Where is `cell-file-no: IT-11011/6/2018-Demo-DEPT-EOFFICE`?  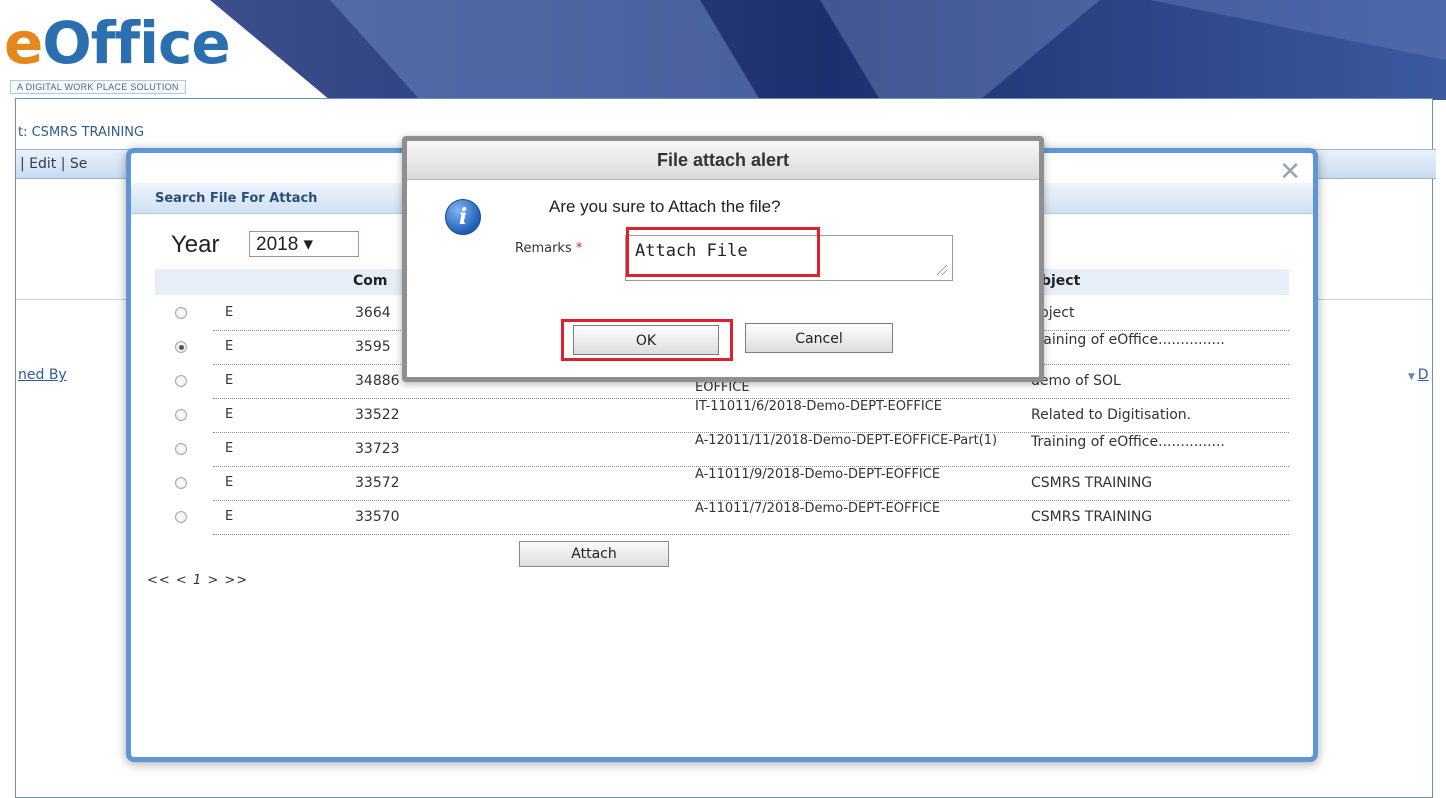
cell-file-no: IT-11011/6/2018-Demo-DEPT-EOFFICE is located at coordinates (819, 406).